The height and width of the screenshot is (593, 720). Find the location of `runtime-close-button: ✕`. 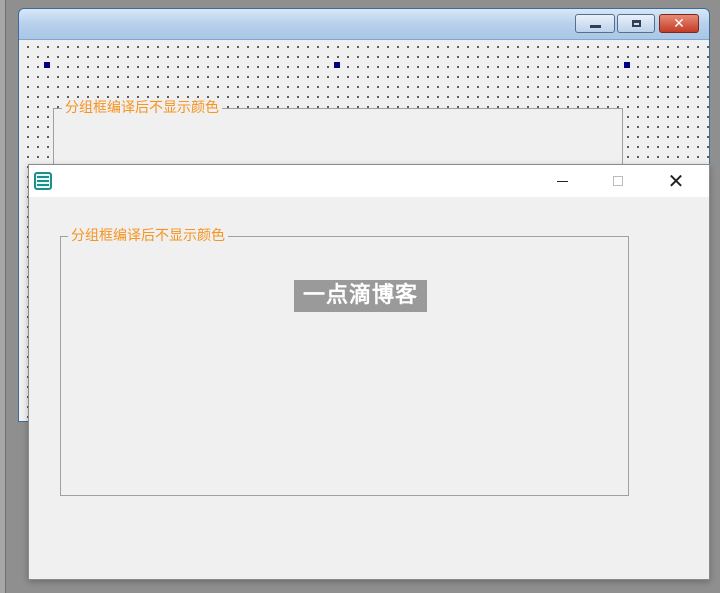

runtime-close-button: ✕ is located at coordinates (676, 181).